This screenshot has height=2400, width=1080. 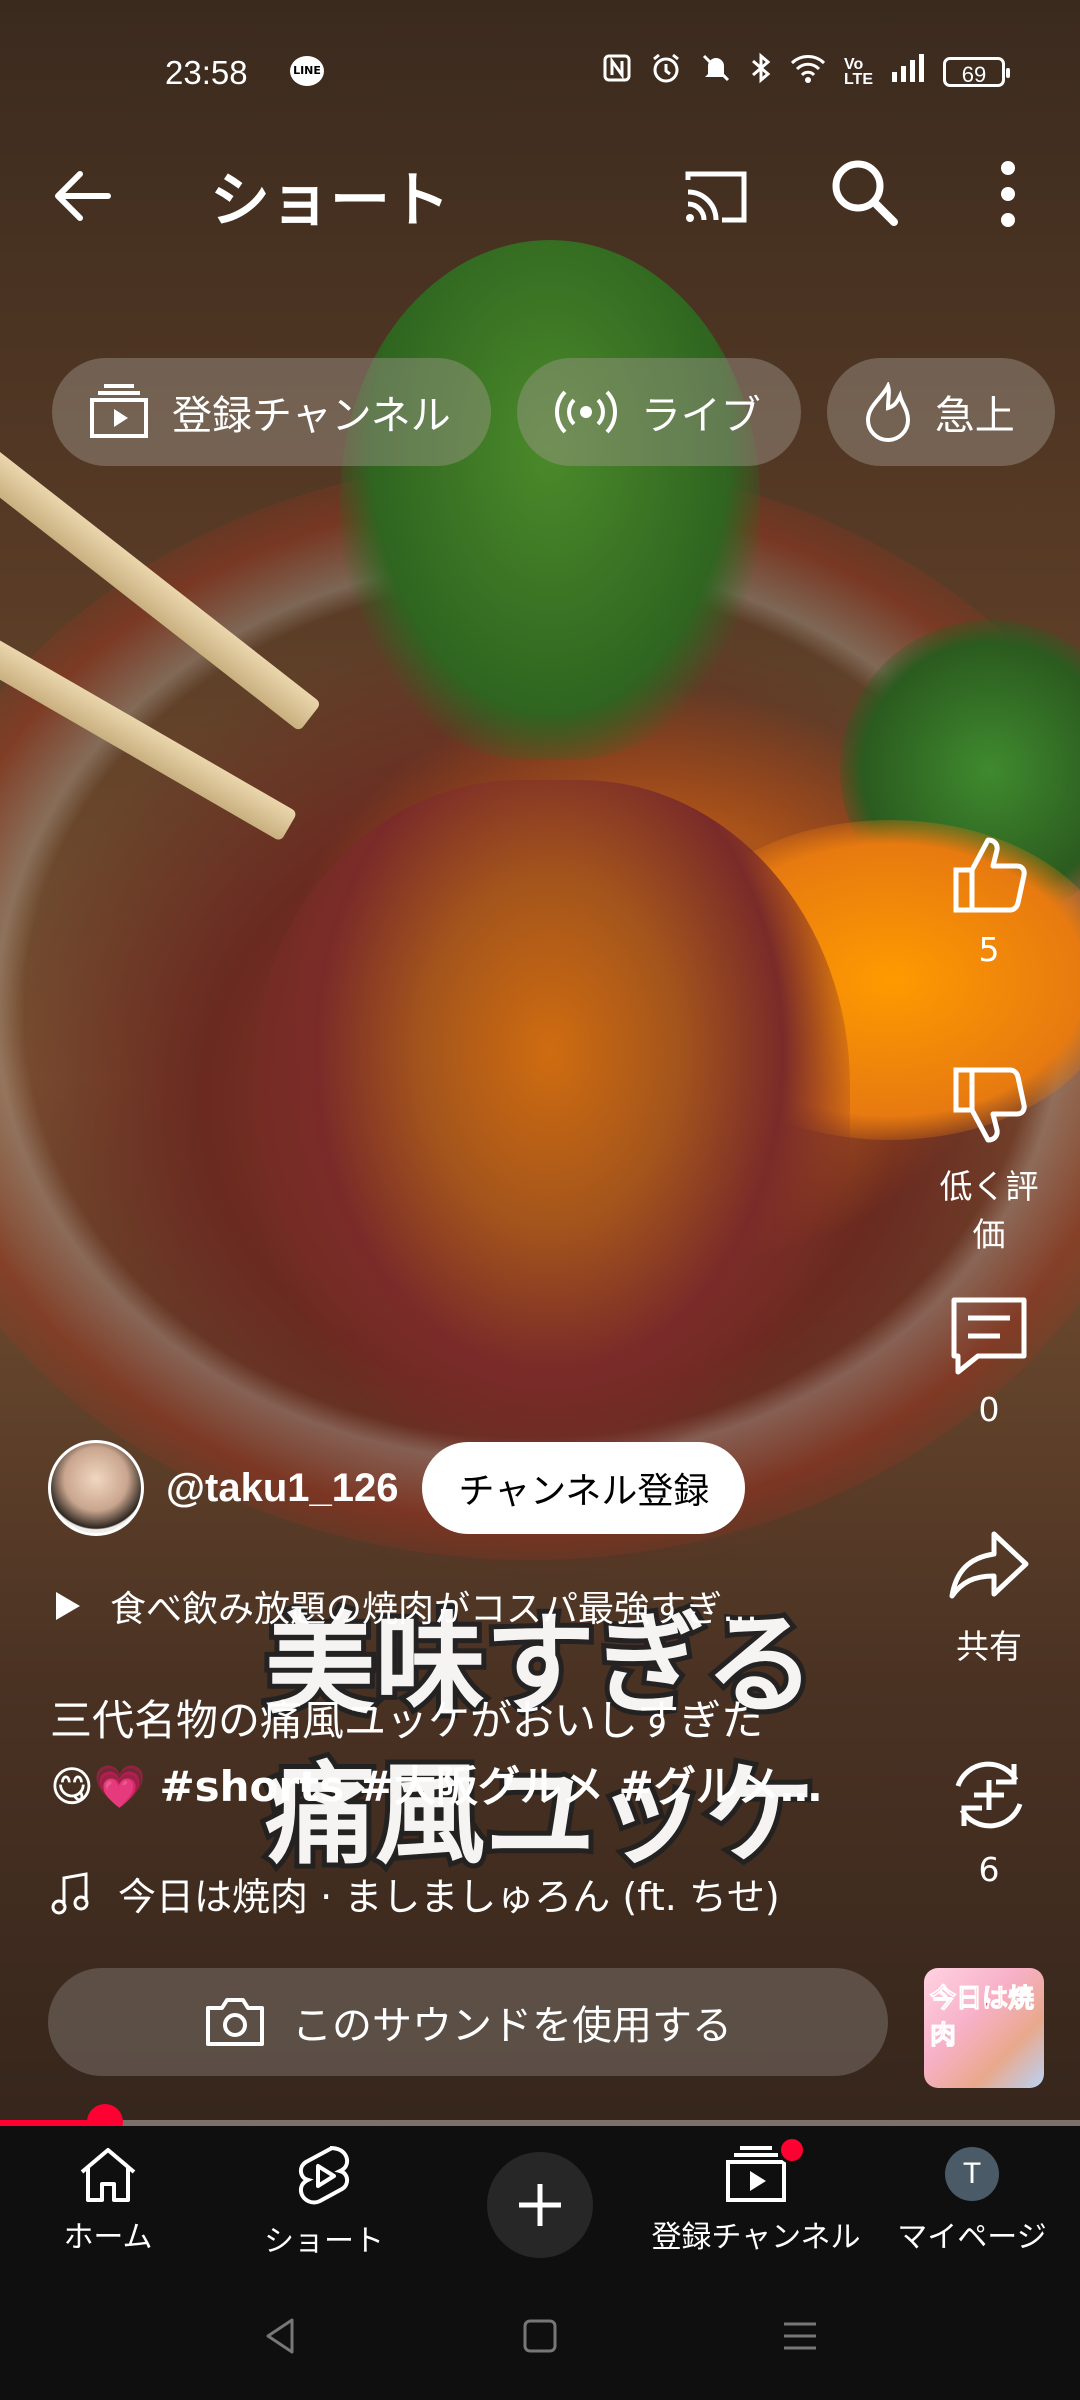 I want to click on play-icon, so click(x=68, y=1606).